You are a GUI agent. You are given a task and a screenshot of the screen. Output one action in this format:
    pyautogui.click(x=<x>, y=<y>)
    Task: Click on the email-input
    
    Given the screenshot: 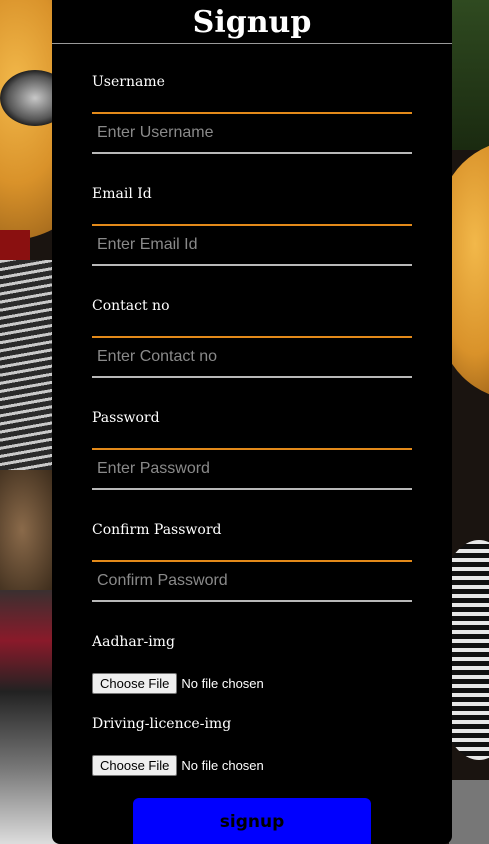 What is the action you would take?
    pyautogui.click(x=252, y=245)
    